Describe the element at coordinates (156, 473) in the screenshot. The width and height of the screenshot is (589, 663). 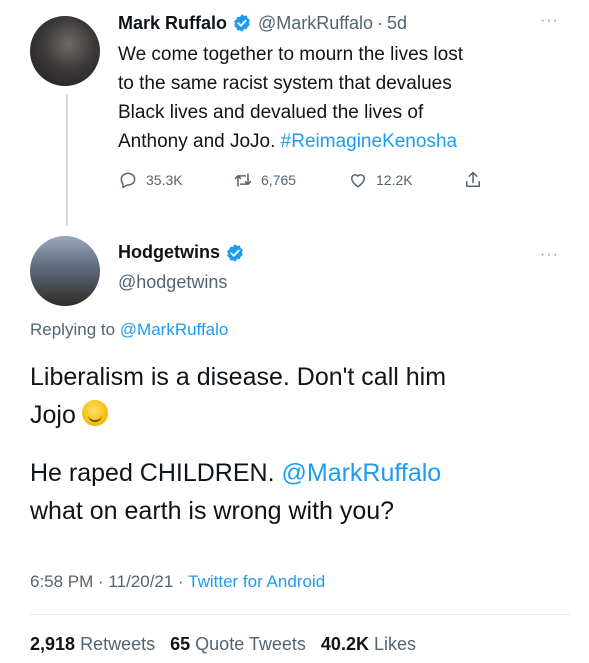
I see `tweet-text-segment: He raped CHILDREN.` at that location.